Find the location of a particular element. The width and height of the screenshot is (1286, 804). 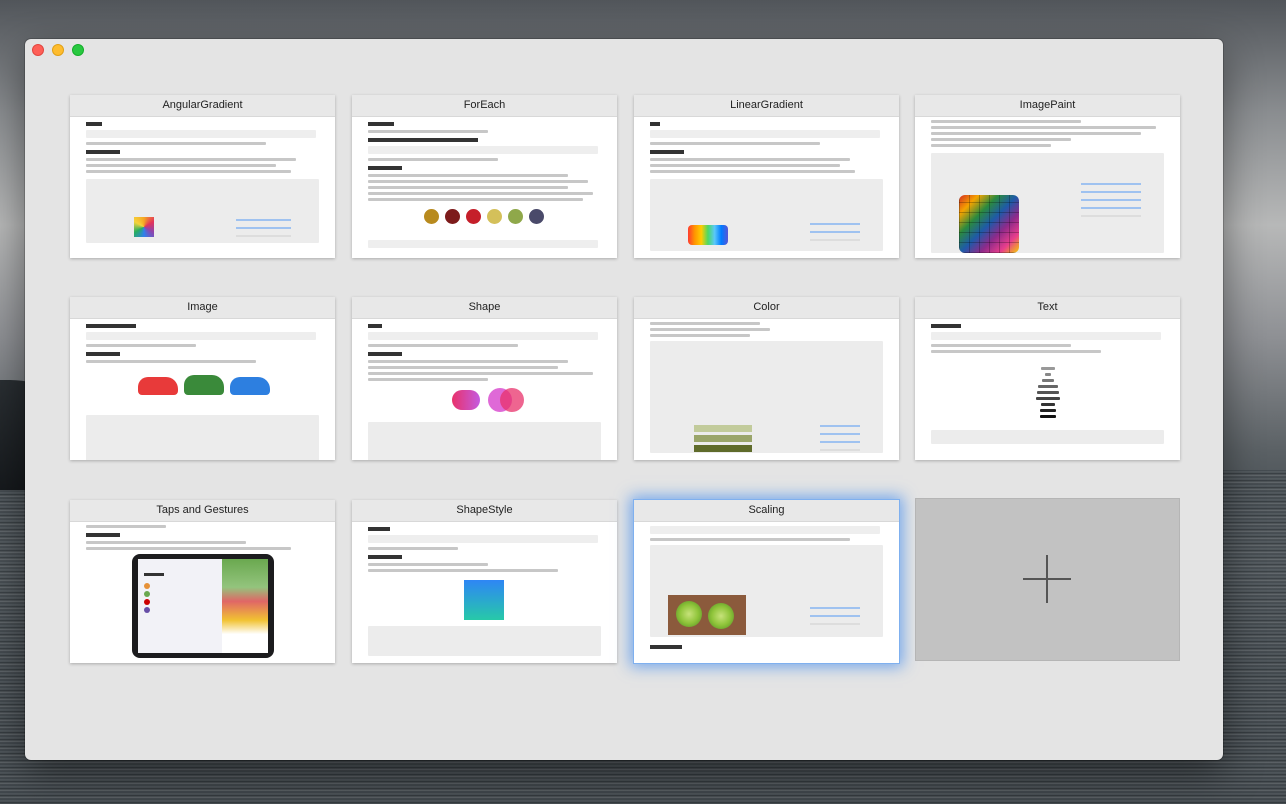

page-card-angulargradient: AngularGradient is located at coordinates (202, 176).